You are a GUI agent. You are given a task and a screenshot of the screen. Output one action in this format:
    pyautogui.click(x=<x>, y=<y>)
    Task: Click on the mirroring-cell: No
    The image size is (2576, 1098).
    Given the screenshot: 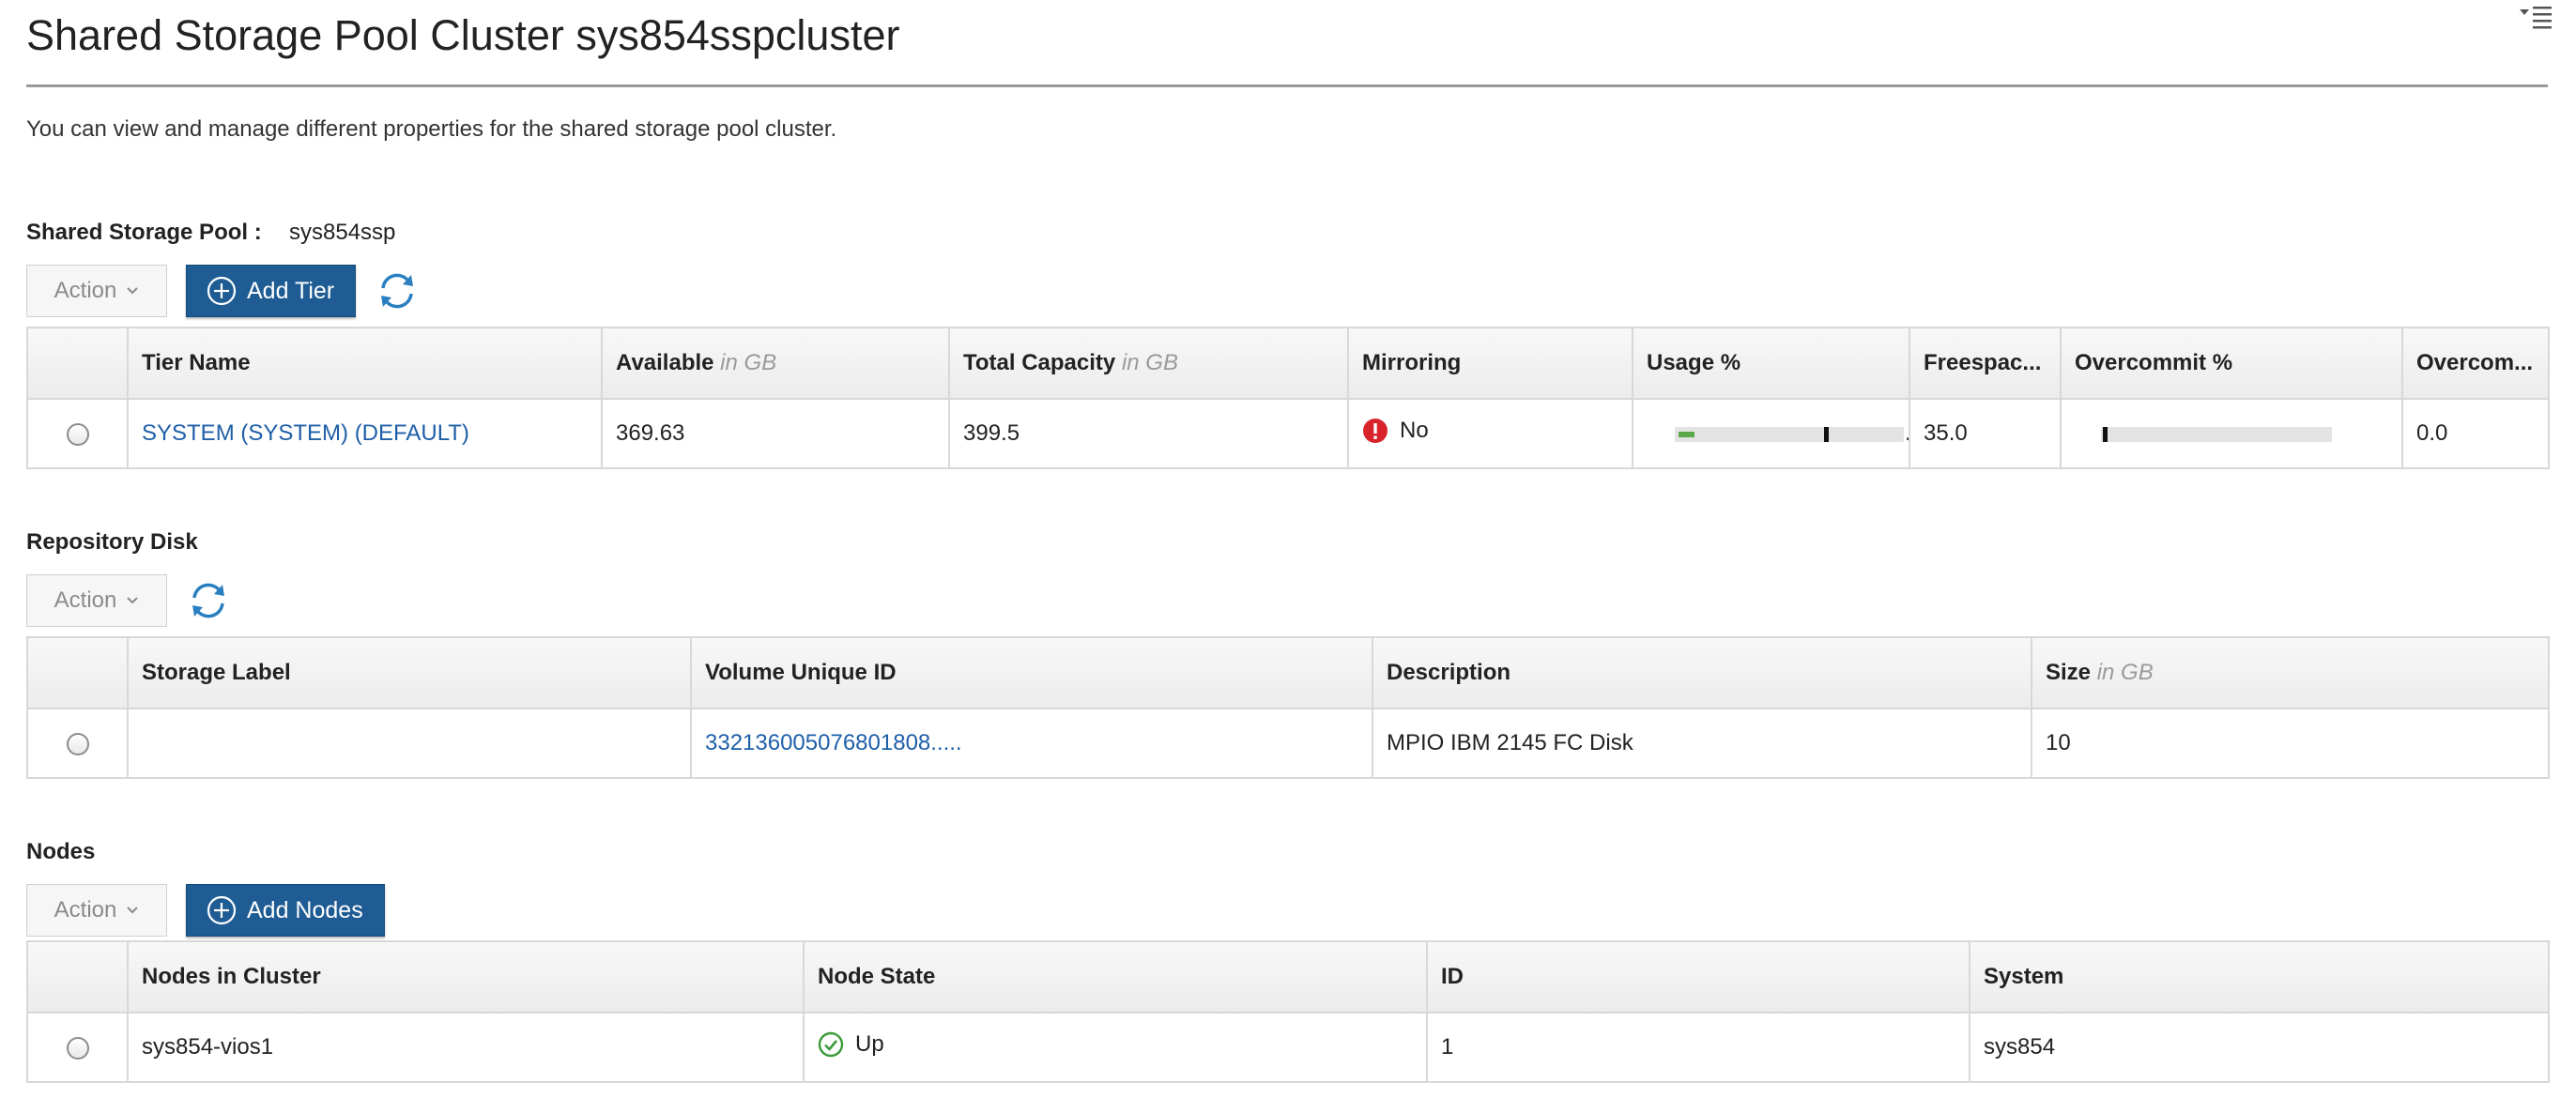 What is the action you would take?
    pyautogui.click(x=1490, y=433)
    